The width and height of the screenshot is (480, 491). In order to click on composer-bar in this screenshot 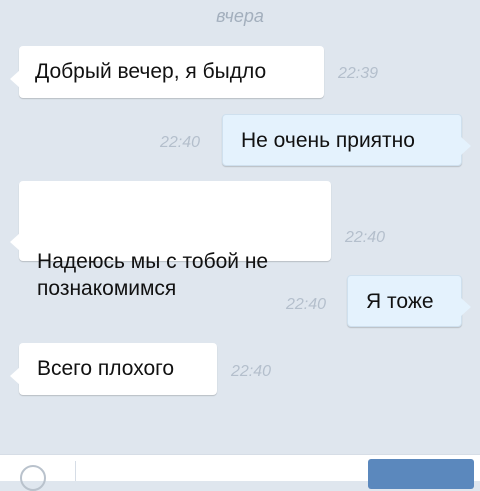, I will do `click(240, 472)`.